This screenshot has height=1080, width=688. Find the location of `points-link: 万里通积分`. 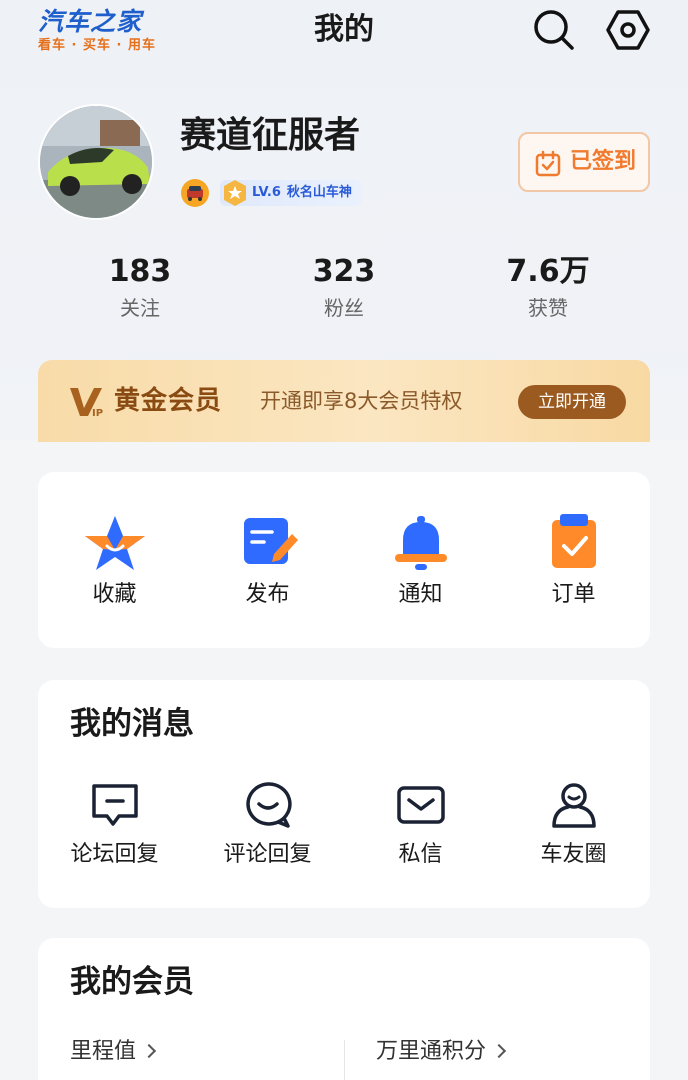

points-link: 万里通积分 is located at coordinates (441, 1052).